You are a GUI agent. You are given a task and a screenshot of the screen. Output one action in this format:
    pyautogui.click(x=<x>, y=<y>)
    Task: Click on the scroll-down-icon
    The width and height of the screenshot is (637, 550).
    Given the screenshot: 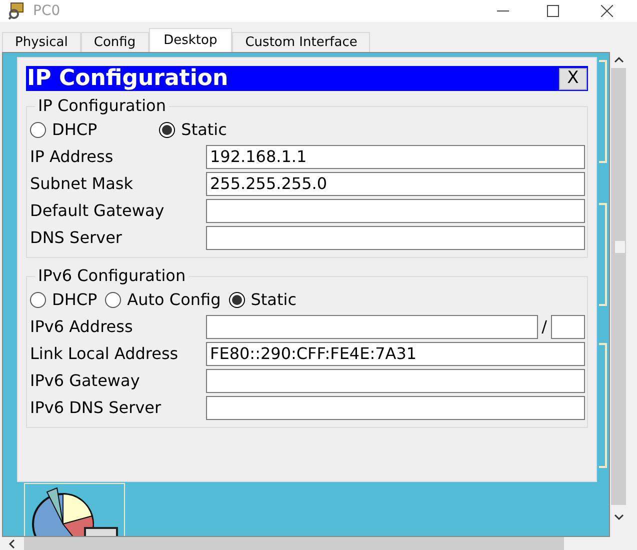 What is the action you would take?
    pyautogui.click(x=619, y=517)
    